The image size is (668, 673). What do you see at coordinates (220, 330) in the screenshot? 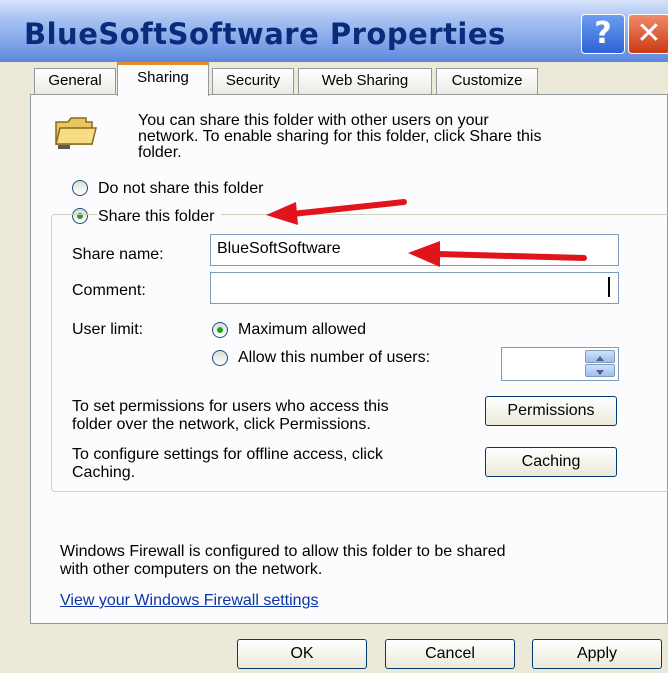
I see `maximum-allowed-radio` at bounding box center [220, 330].